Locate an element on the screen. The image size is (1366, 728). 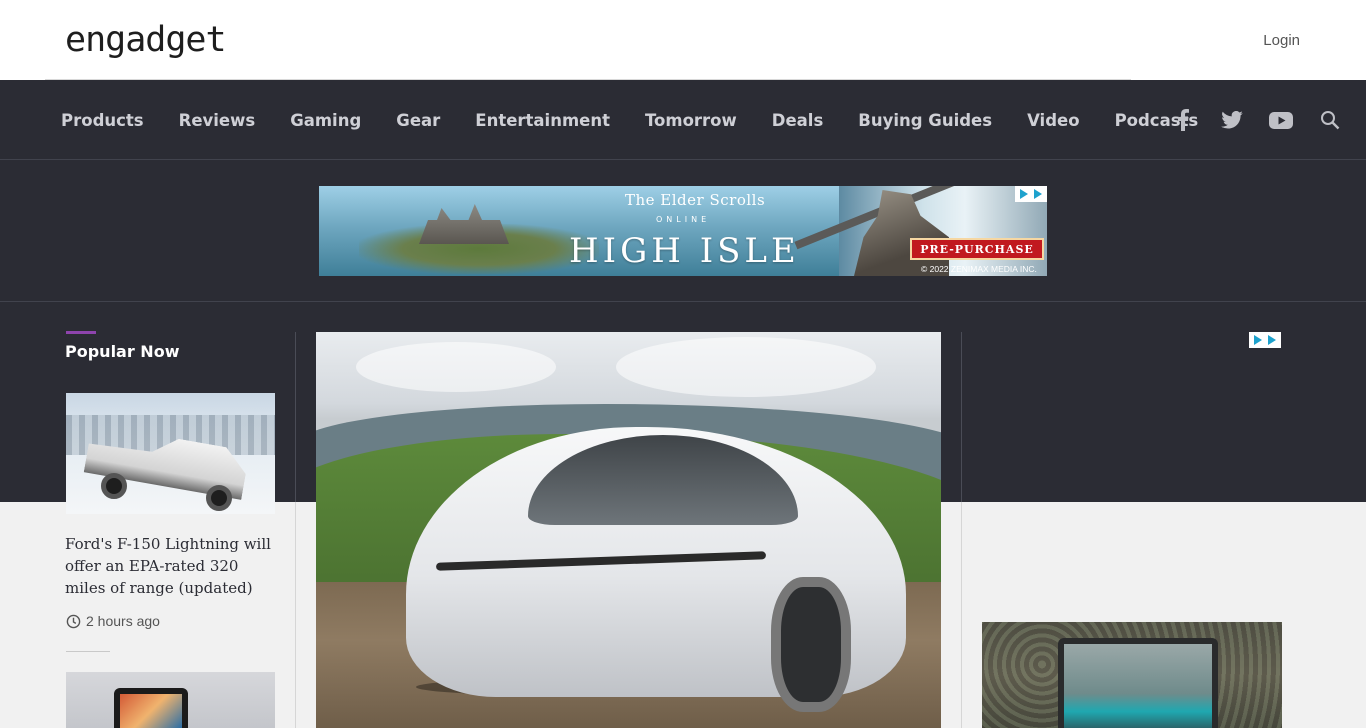
nav-item-buying-guides: Buying Guides is located at coordinates (925, 120).